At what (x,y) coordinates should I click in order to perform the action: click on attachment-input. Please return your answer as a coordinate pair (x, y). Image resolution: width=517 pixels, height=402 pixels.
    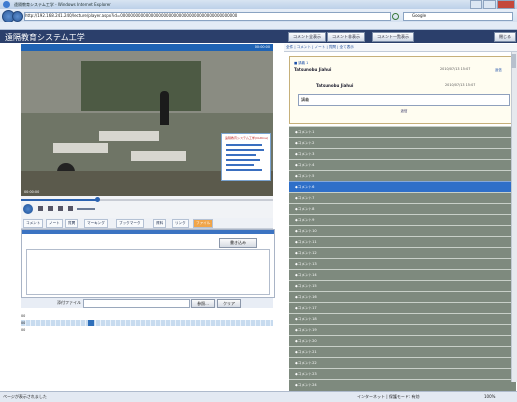
    Looking at the image, I should click on (136, 303).